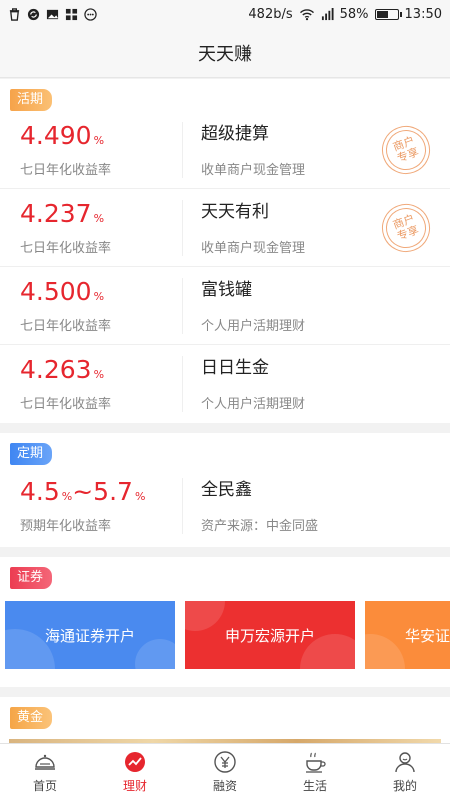 The width and height of the screenshot is (450, 800). I want to click on status-notification-icons, so click(52, 14).